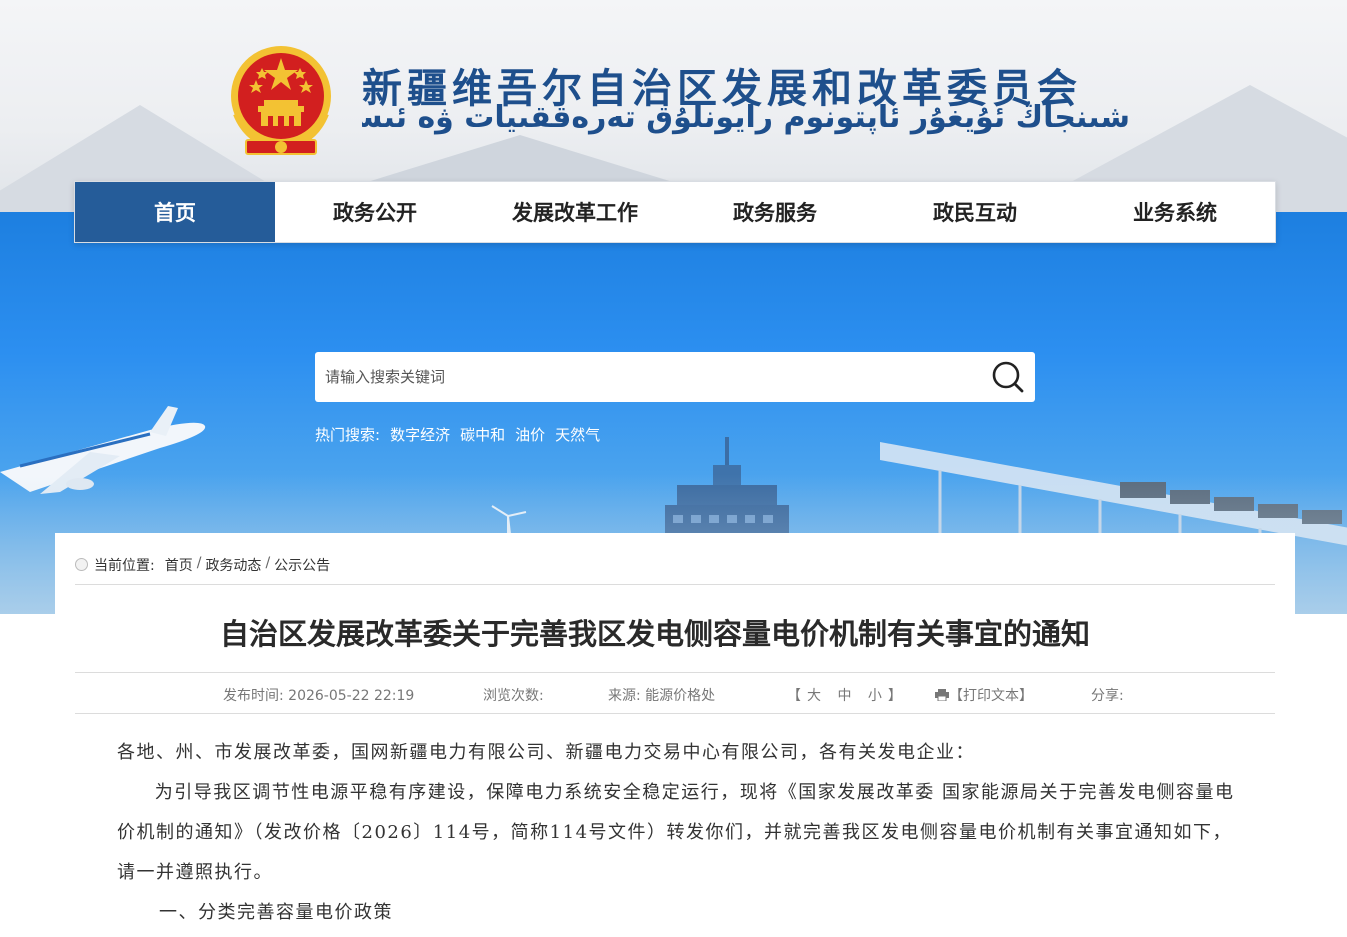 The image size is (1347, 937). Describe the element at coordinates (575, 212) in the screenshot. I see `nav-item-reform-work: 发展改革工作` at that location.